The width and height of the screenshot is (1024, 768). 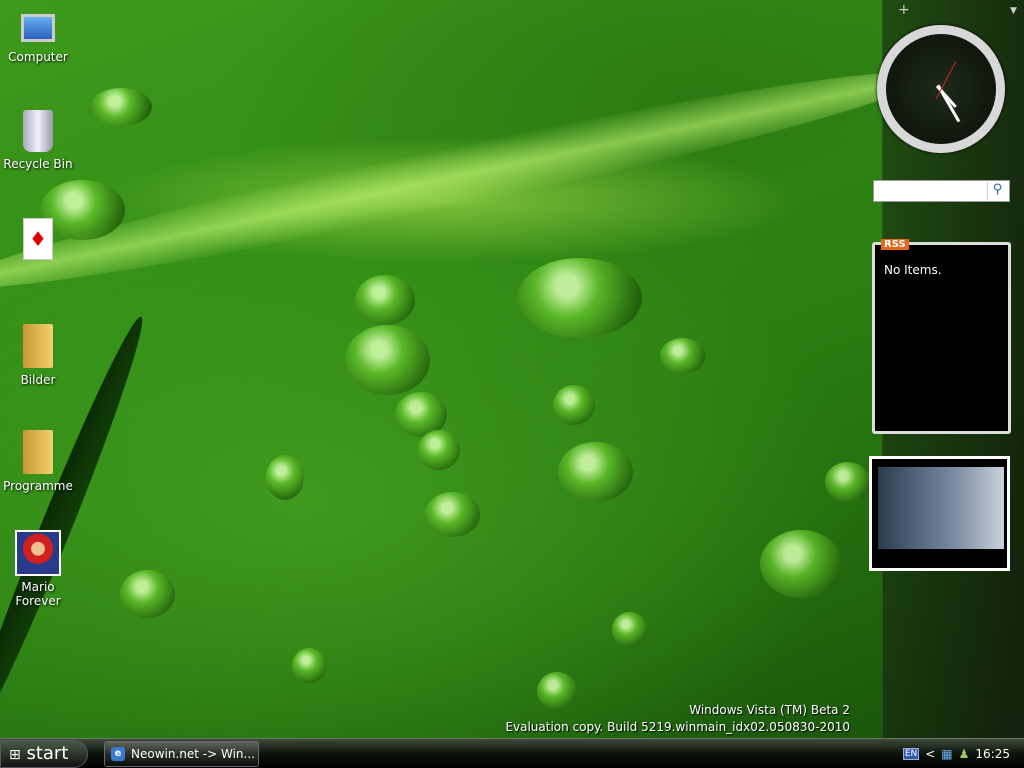 I want to click on system-tray: EN < ▦ ♟ 16:25, so click(x=963, y=753).